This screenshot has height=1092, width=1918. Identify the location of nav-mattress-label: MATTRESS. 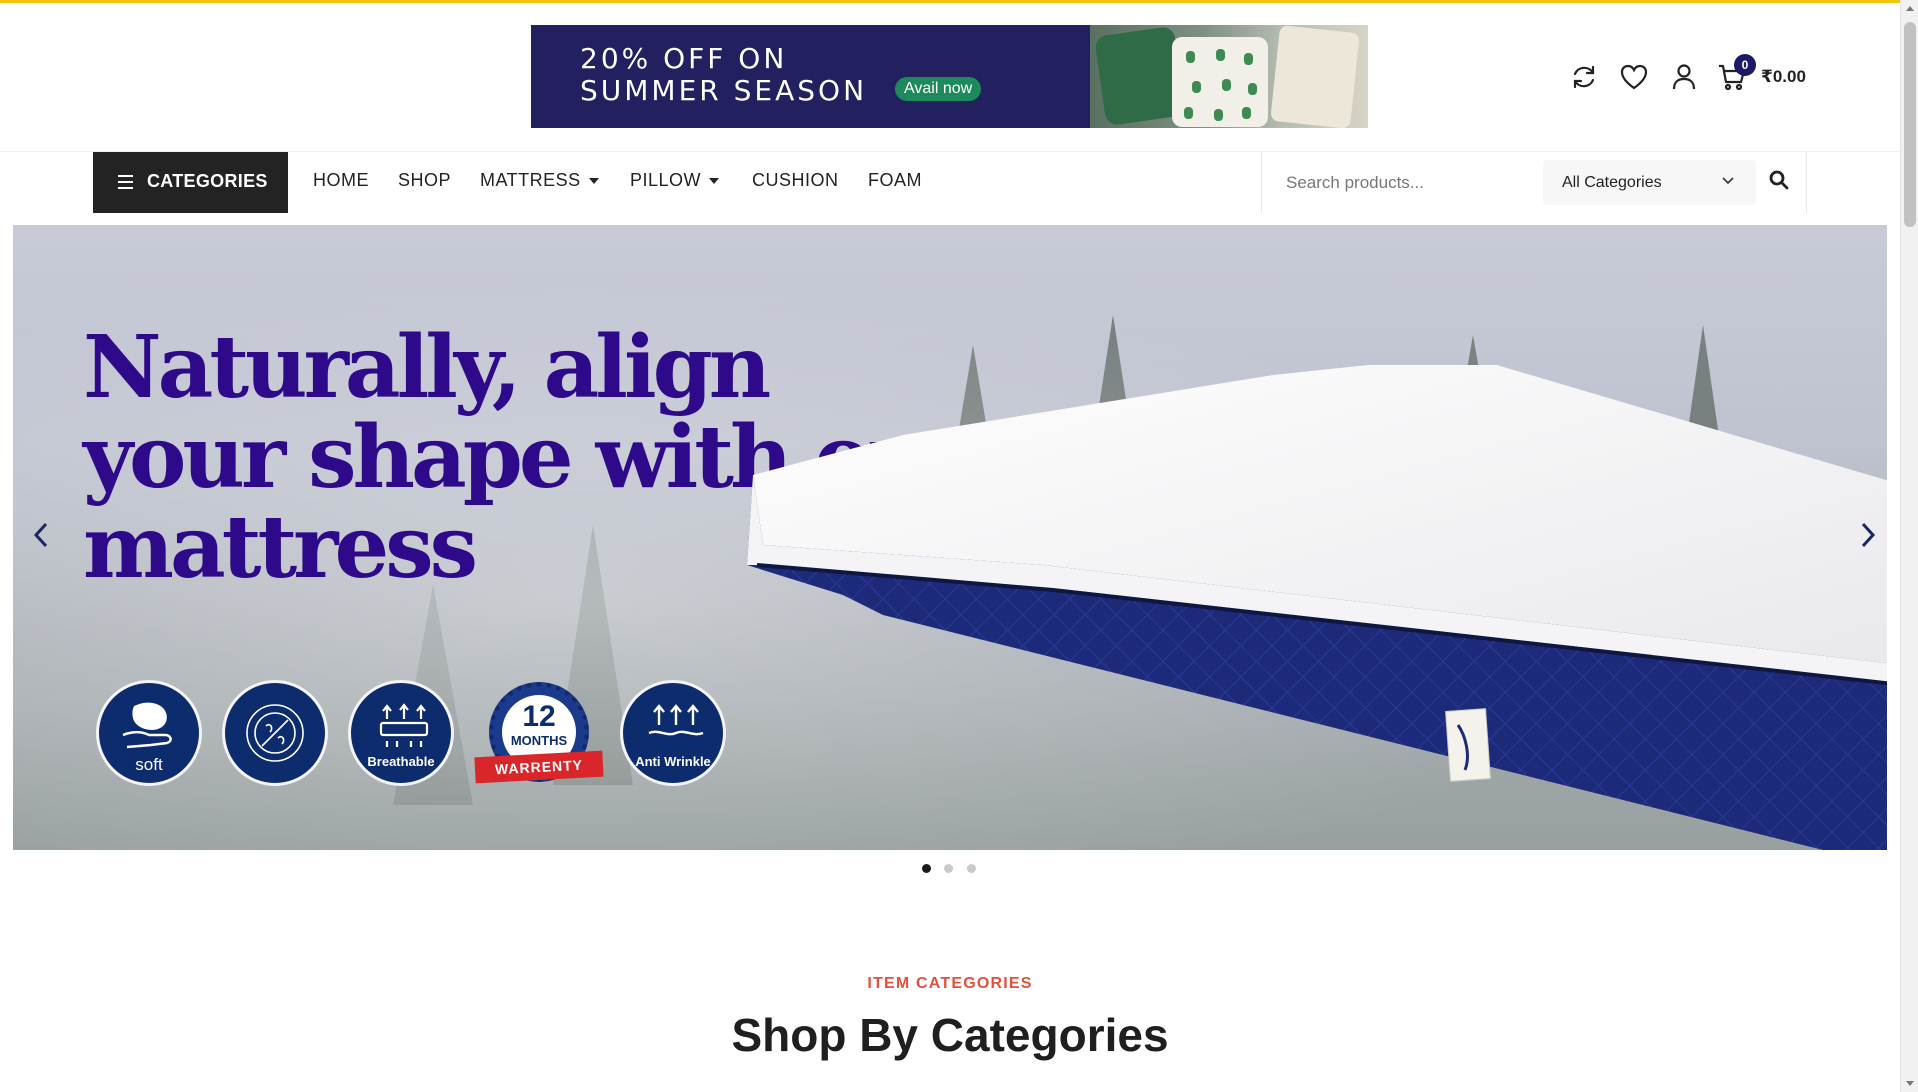
(530, 180).